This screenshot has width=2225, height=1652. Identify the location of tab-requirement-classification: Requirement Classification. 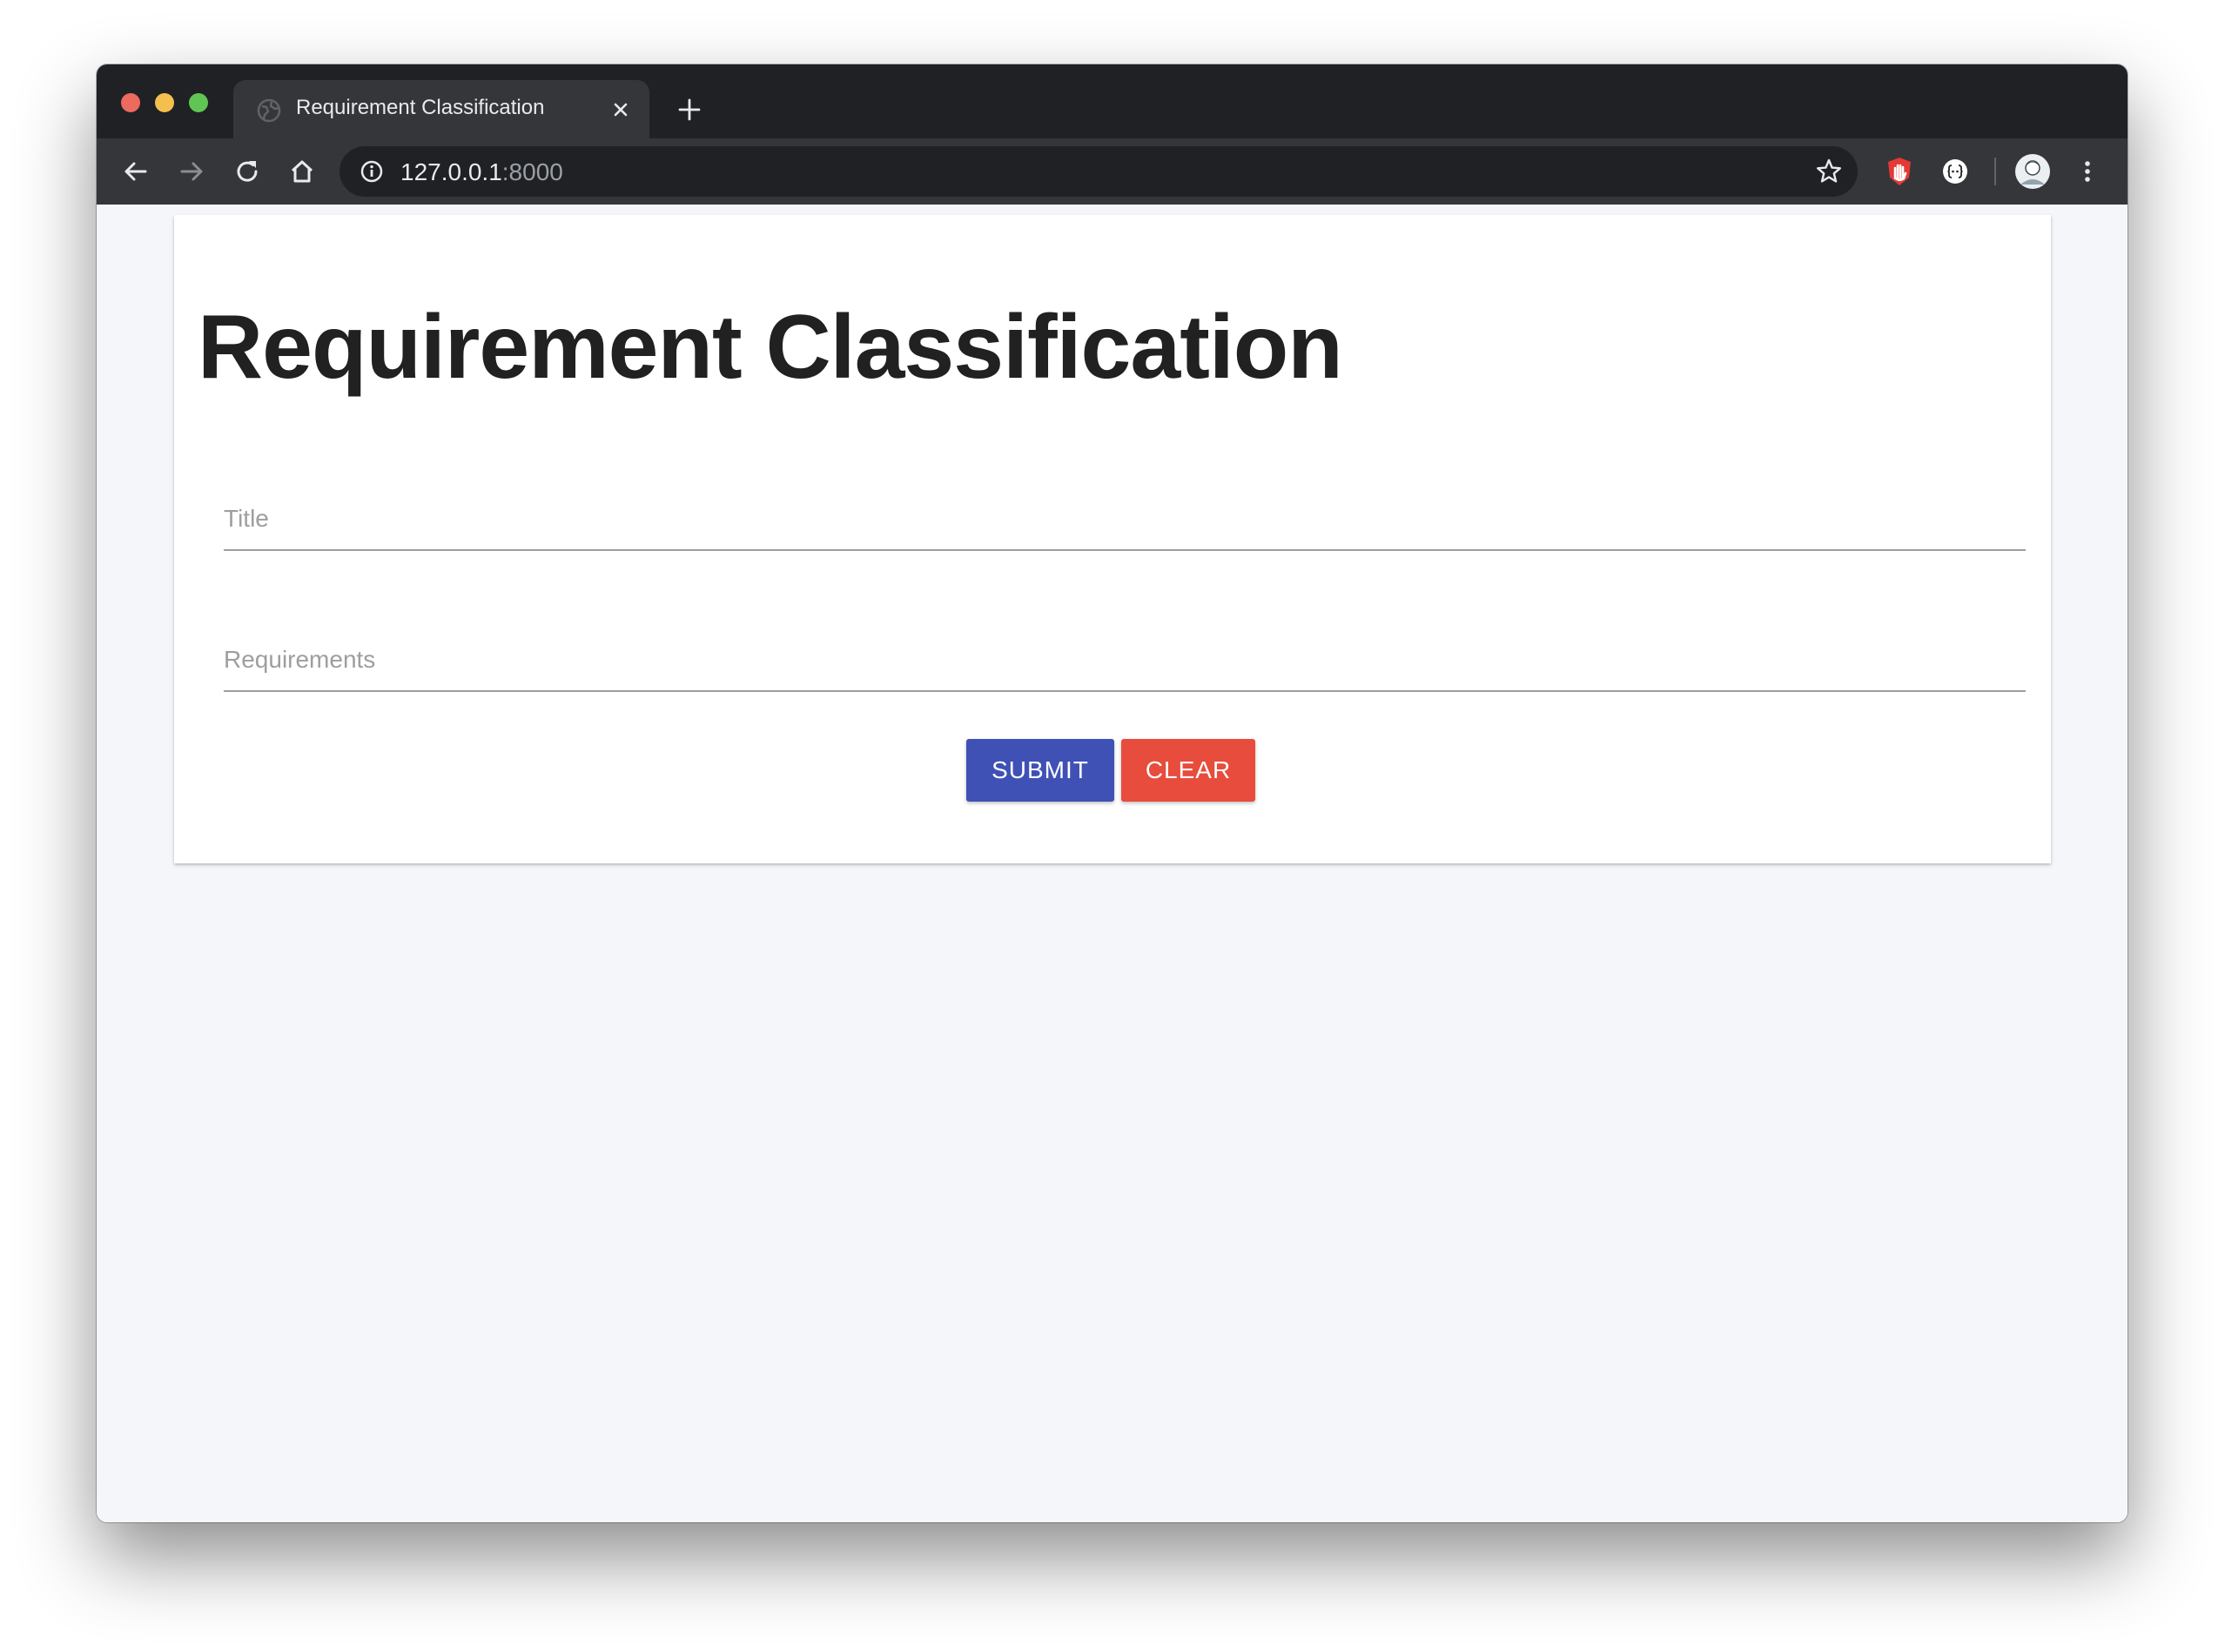
(441, 109).